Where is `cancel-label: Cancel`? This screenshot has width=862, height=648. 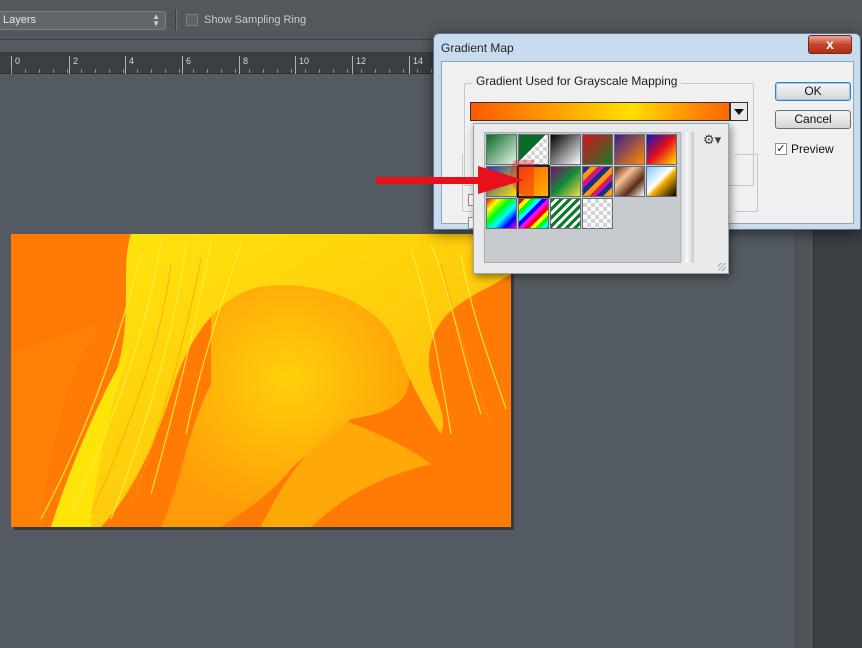 cancel-label: Cancel is located at coordinates (813, 119).